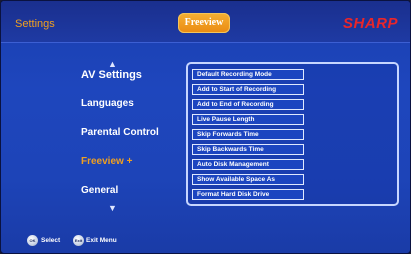  I want to click on menu-item-general: General, so click(99, 190).